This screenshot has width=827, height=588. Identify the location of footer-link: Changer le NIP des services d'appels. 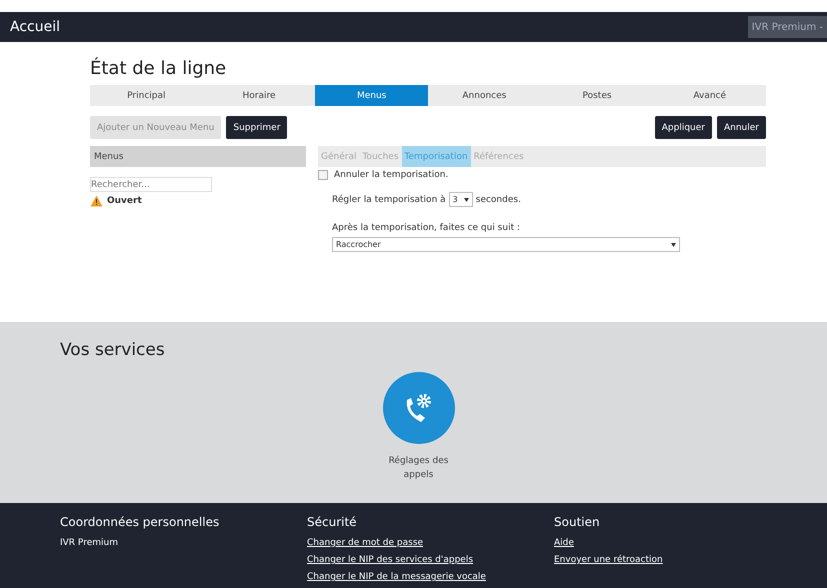
(390, 561).